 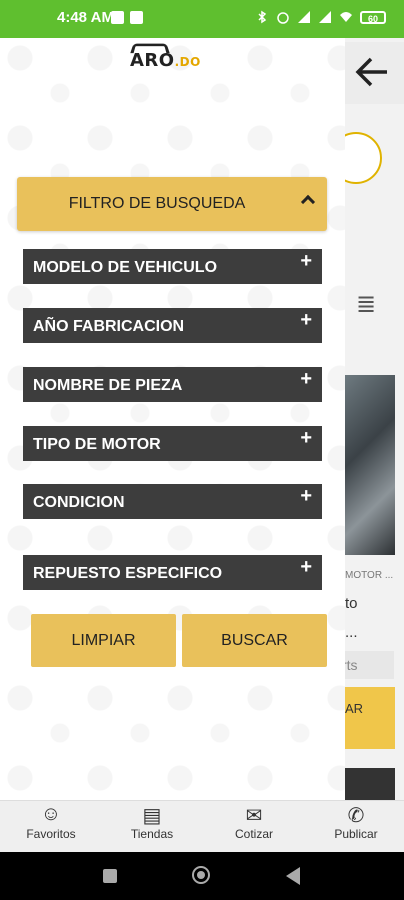 What do you see at coordinates (157, 203) in the screenshot?
I see `filter-title: FILTRO DE BUSQUEDA` at bounding box center [157, 203].